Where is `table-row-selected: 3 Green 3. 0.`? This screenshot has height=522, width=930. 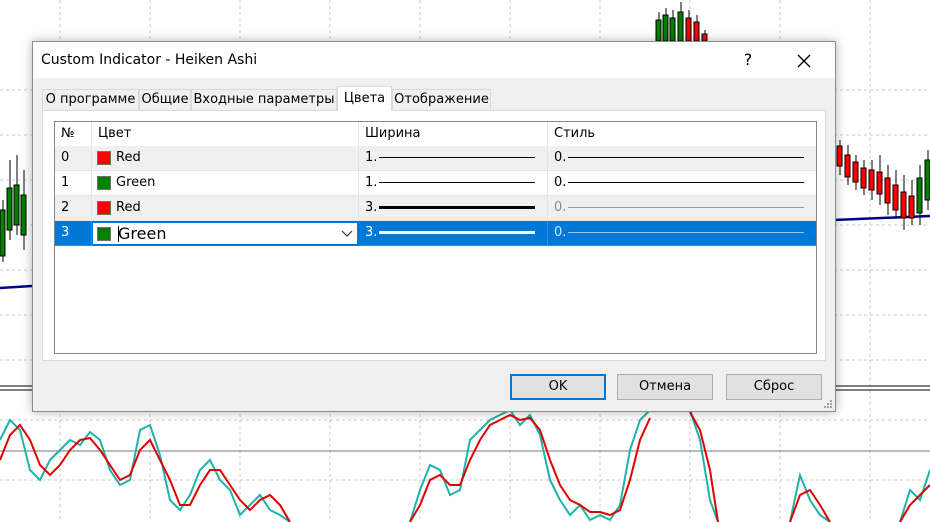
table-row-selected: 3 Green 3. 0. is located at coordinates (435, 233).